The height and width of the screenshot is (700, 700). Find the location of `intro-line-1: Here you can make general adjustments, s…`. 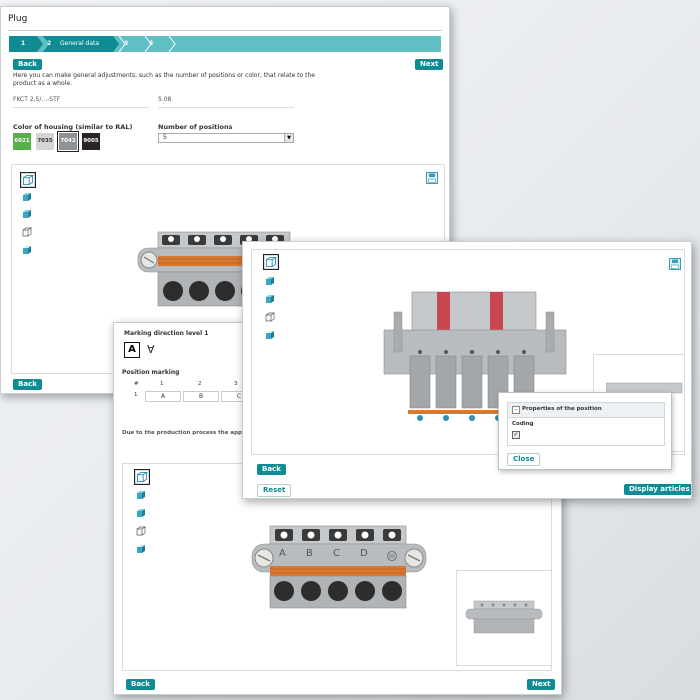

intro-line-1: Here you can make general adjustments, s… is located at coordinates (164, 75).